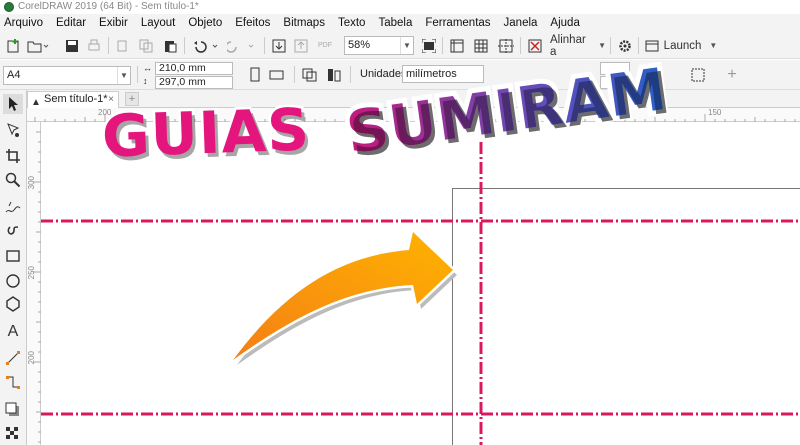  I want to click on connector-tool-icon, so click(13, 382).